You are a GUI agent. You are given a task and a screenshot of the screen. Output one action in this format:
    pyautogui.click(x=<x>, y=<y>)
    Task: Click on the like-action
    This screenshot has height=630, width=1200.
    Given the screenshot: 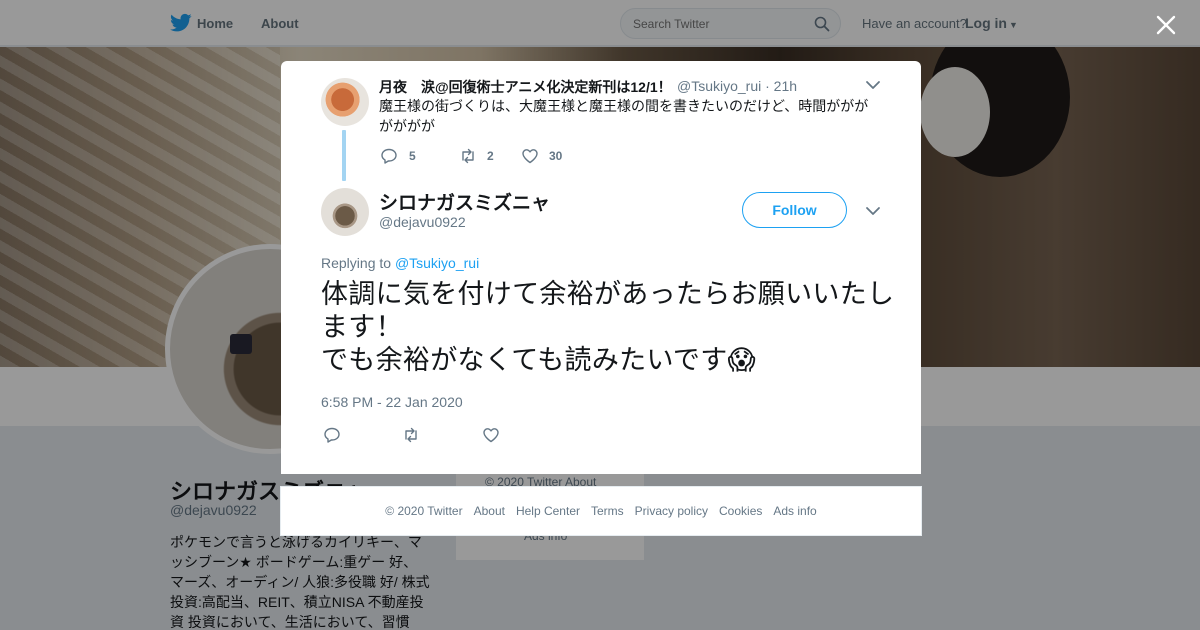 What is the action you would take?
    pyautogui.click(x=491, y=435)
    